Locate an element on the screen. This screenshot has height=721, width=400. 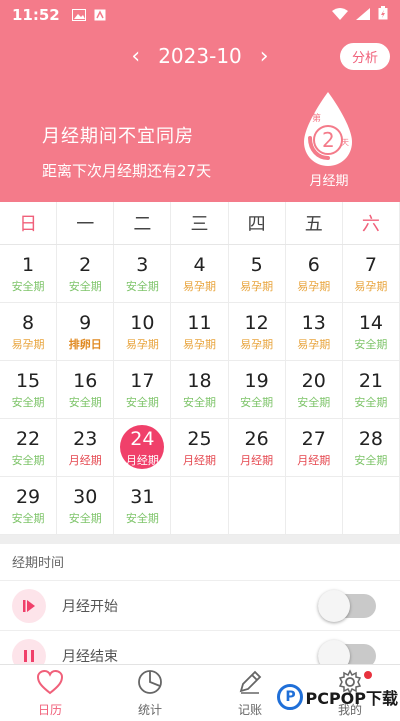
day-status: 月经期 is located at coordinates (199, 460).